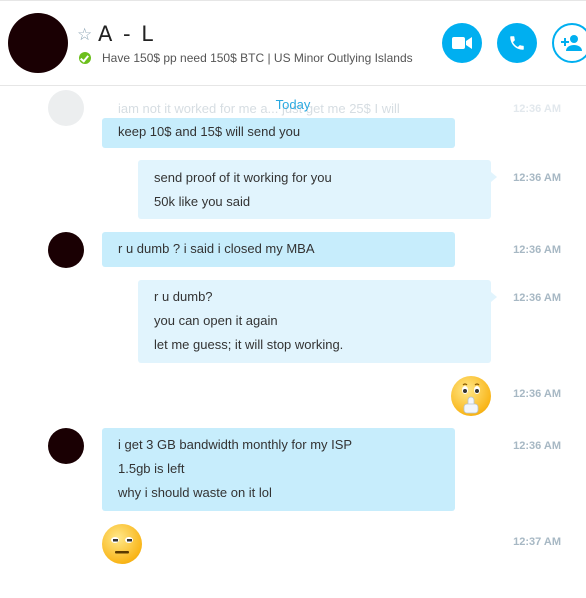 The image size is (586, 598). Describe the element at coordinates (571, 43) in the screenshot. I see `add-people-icon` at that location.